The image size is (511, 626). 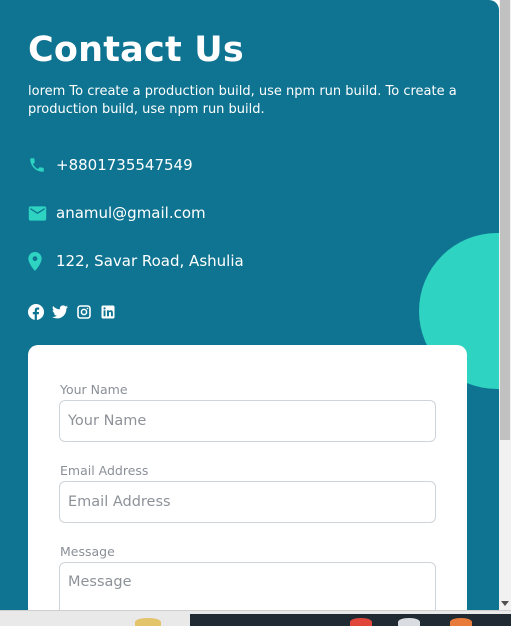 I want to click on message-textarea, so click(x=247, y=586).